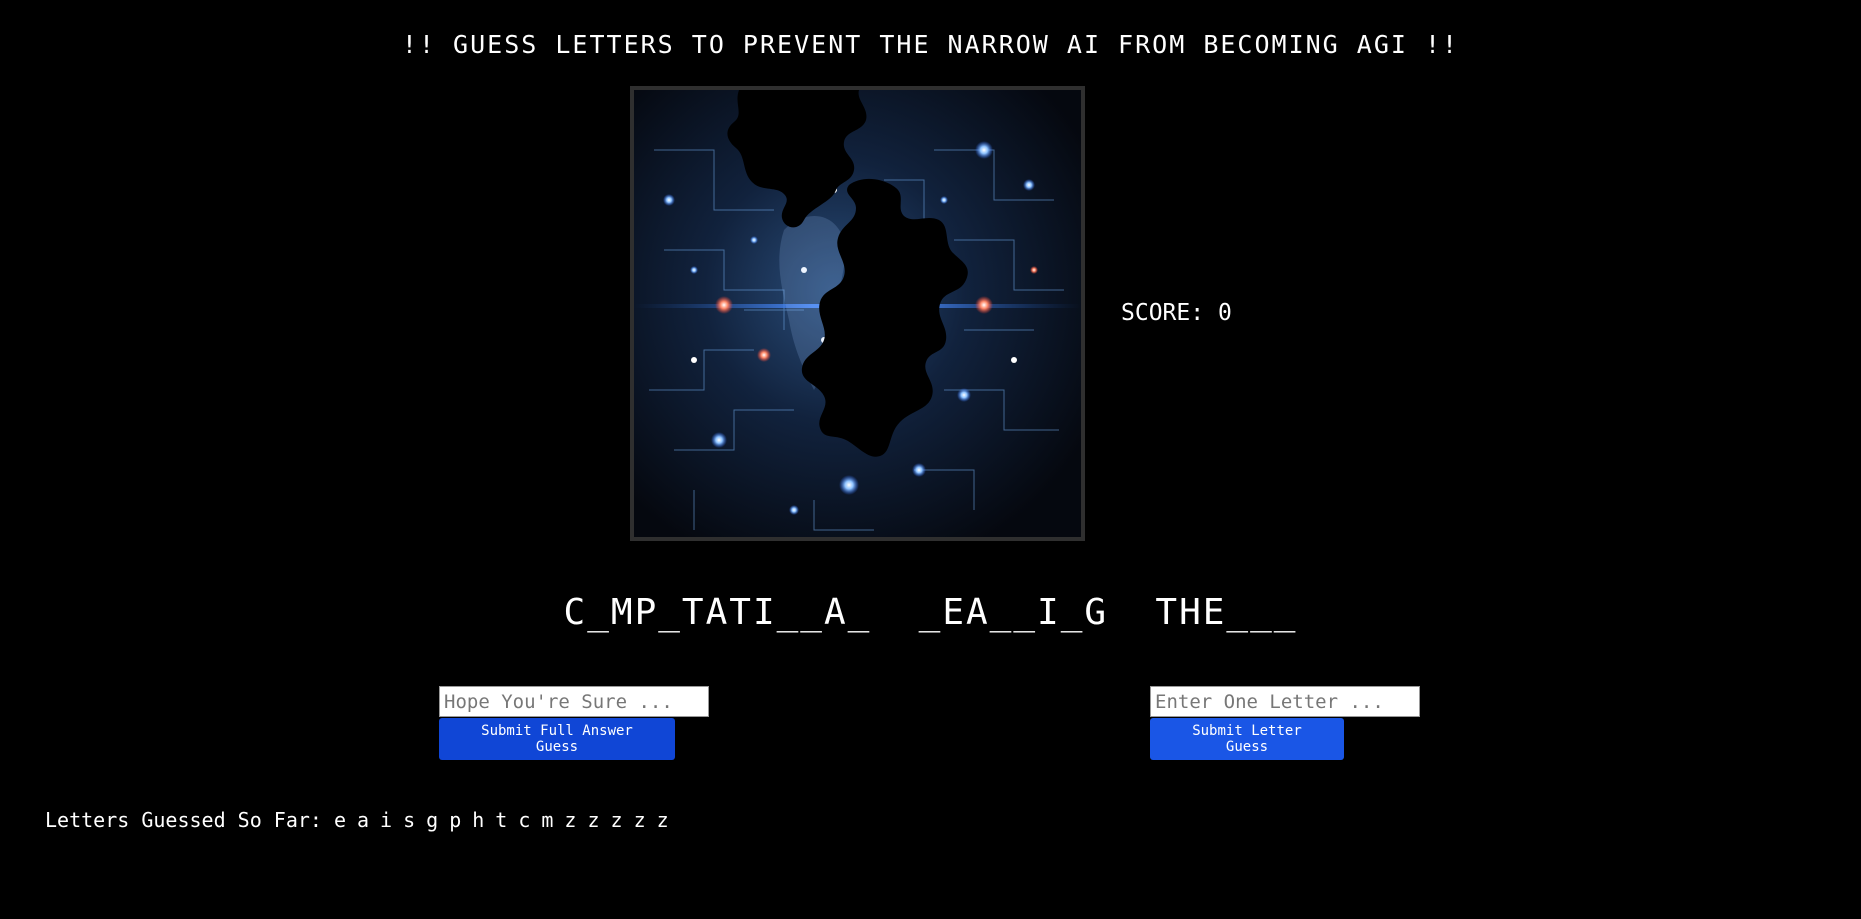 The height and width of the screenshot is (919, 1861). What do you see at coordinates (501, 820) in the screenshot?
I see `guessed-letter: t` at bounding box center [501, 820].